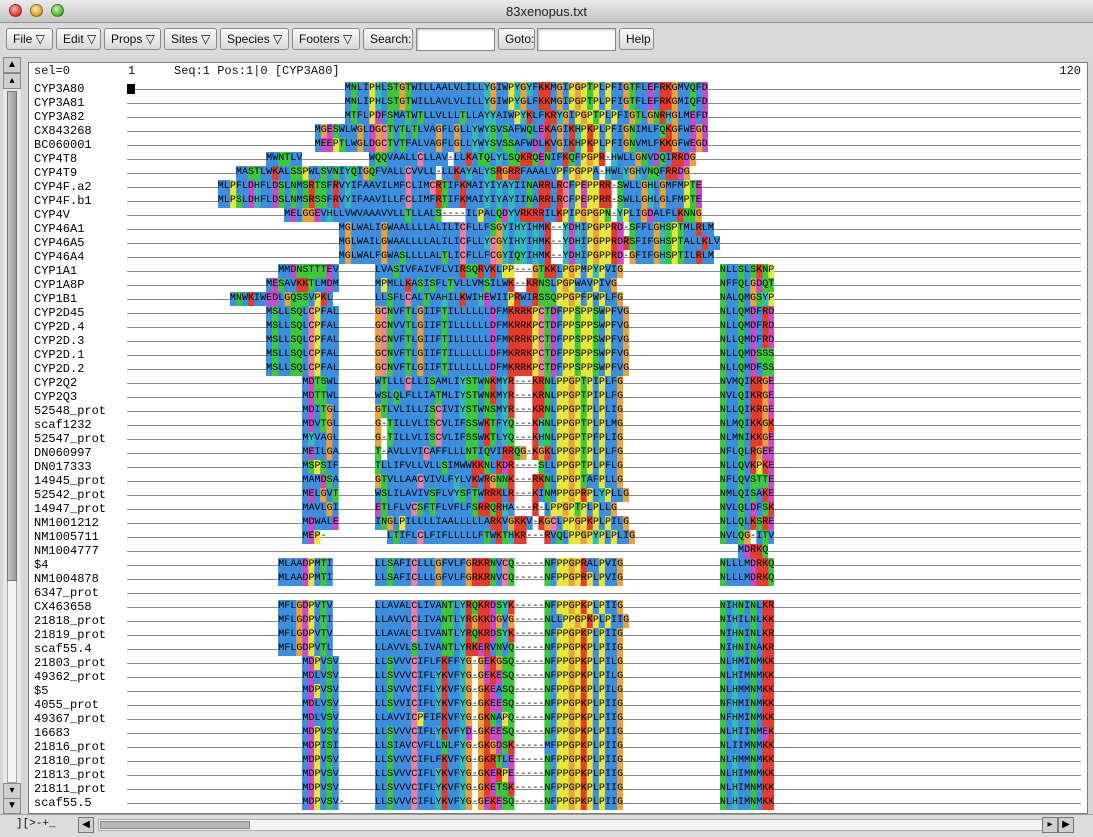 Image resolution: width=1093 pixels, height=837 pixels. I want to click on sequence-segment: NLHIINMEK, so click(747, 733).